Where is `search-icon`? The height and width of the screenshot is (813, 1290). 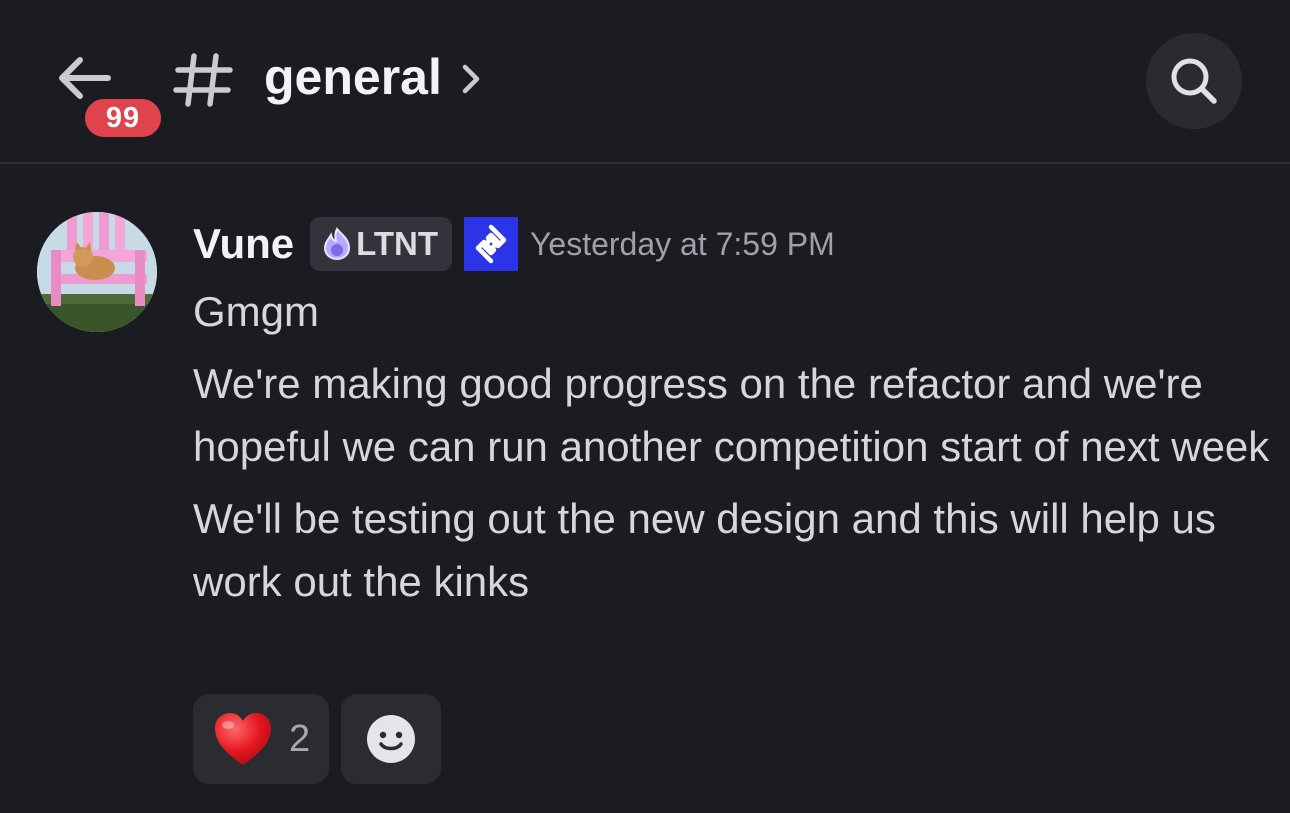 search-icon is located at coordinates (1194, 81).